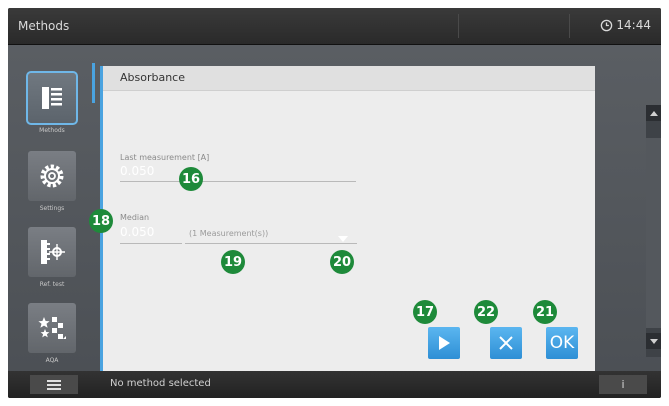  I want to click on ok-button-label: OK, so click(562, 343).